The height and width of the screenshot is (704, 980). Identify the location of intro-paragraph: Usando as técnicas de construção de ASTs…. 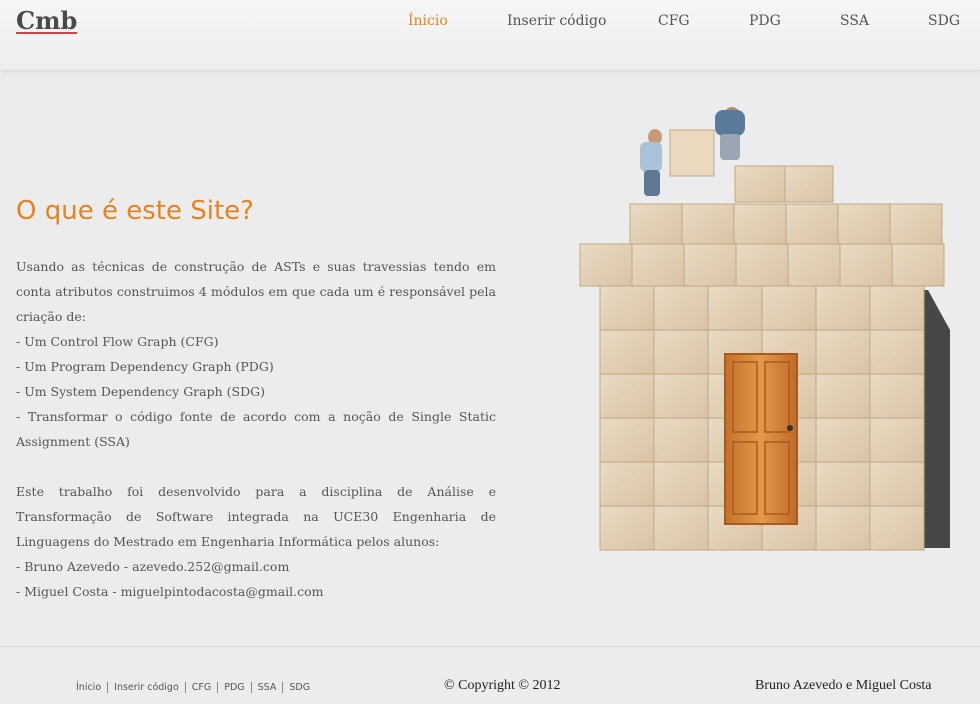
(256, 291).